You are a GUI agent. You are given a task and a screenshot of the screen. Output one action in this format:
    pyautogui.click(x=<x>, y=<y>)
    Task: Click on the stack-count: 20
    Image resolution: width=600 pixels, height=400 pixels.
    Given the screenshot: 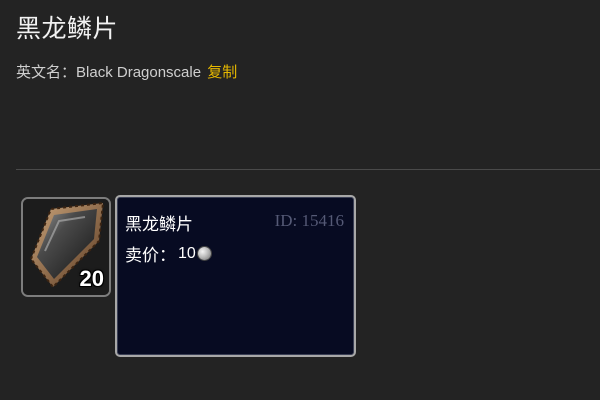 What is the action you would take?
    pyautogui.click(x=91, y=278)
    